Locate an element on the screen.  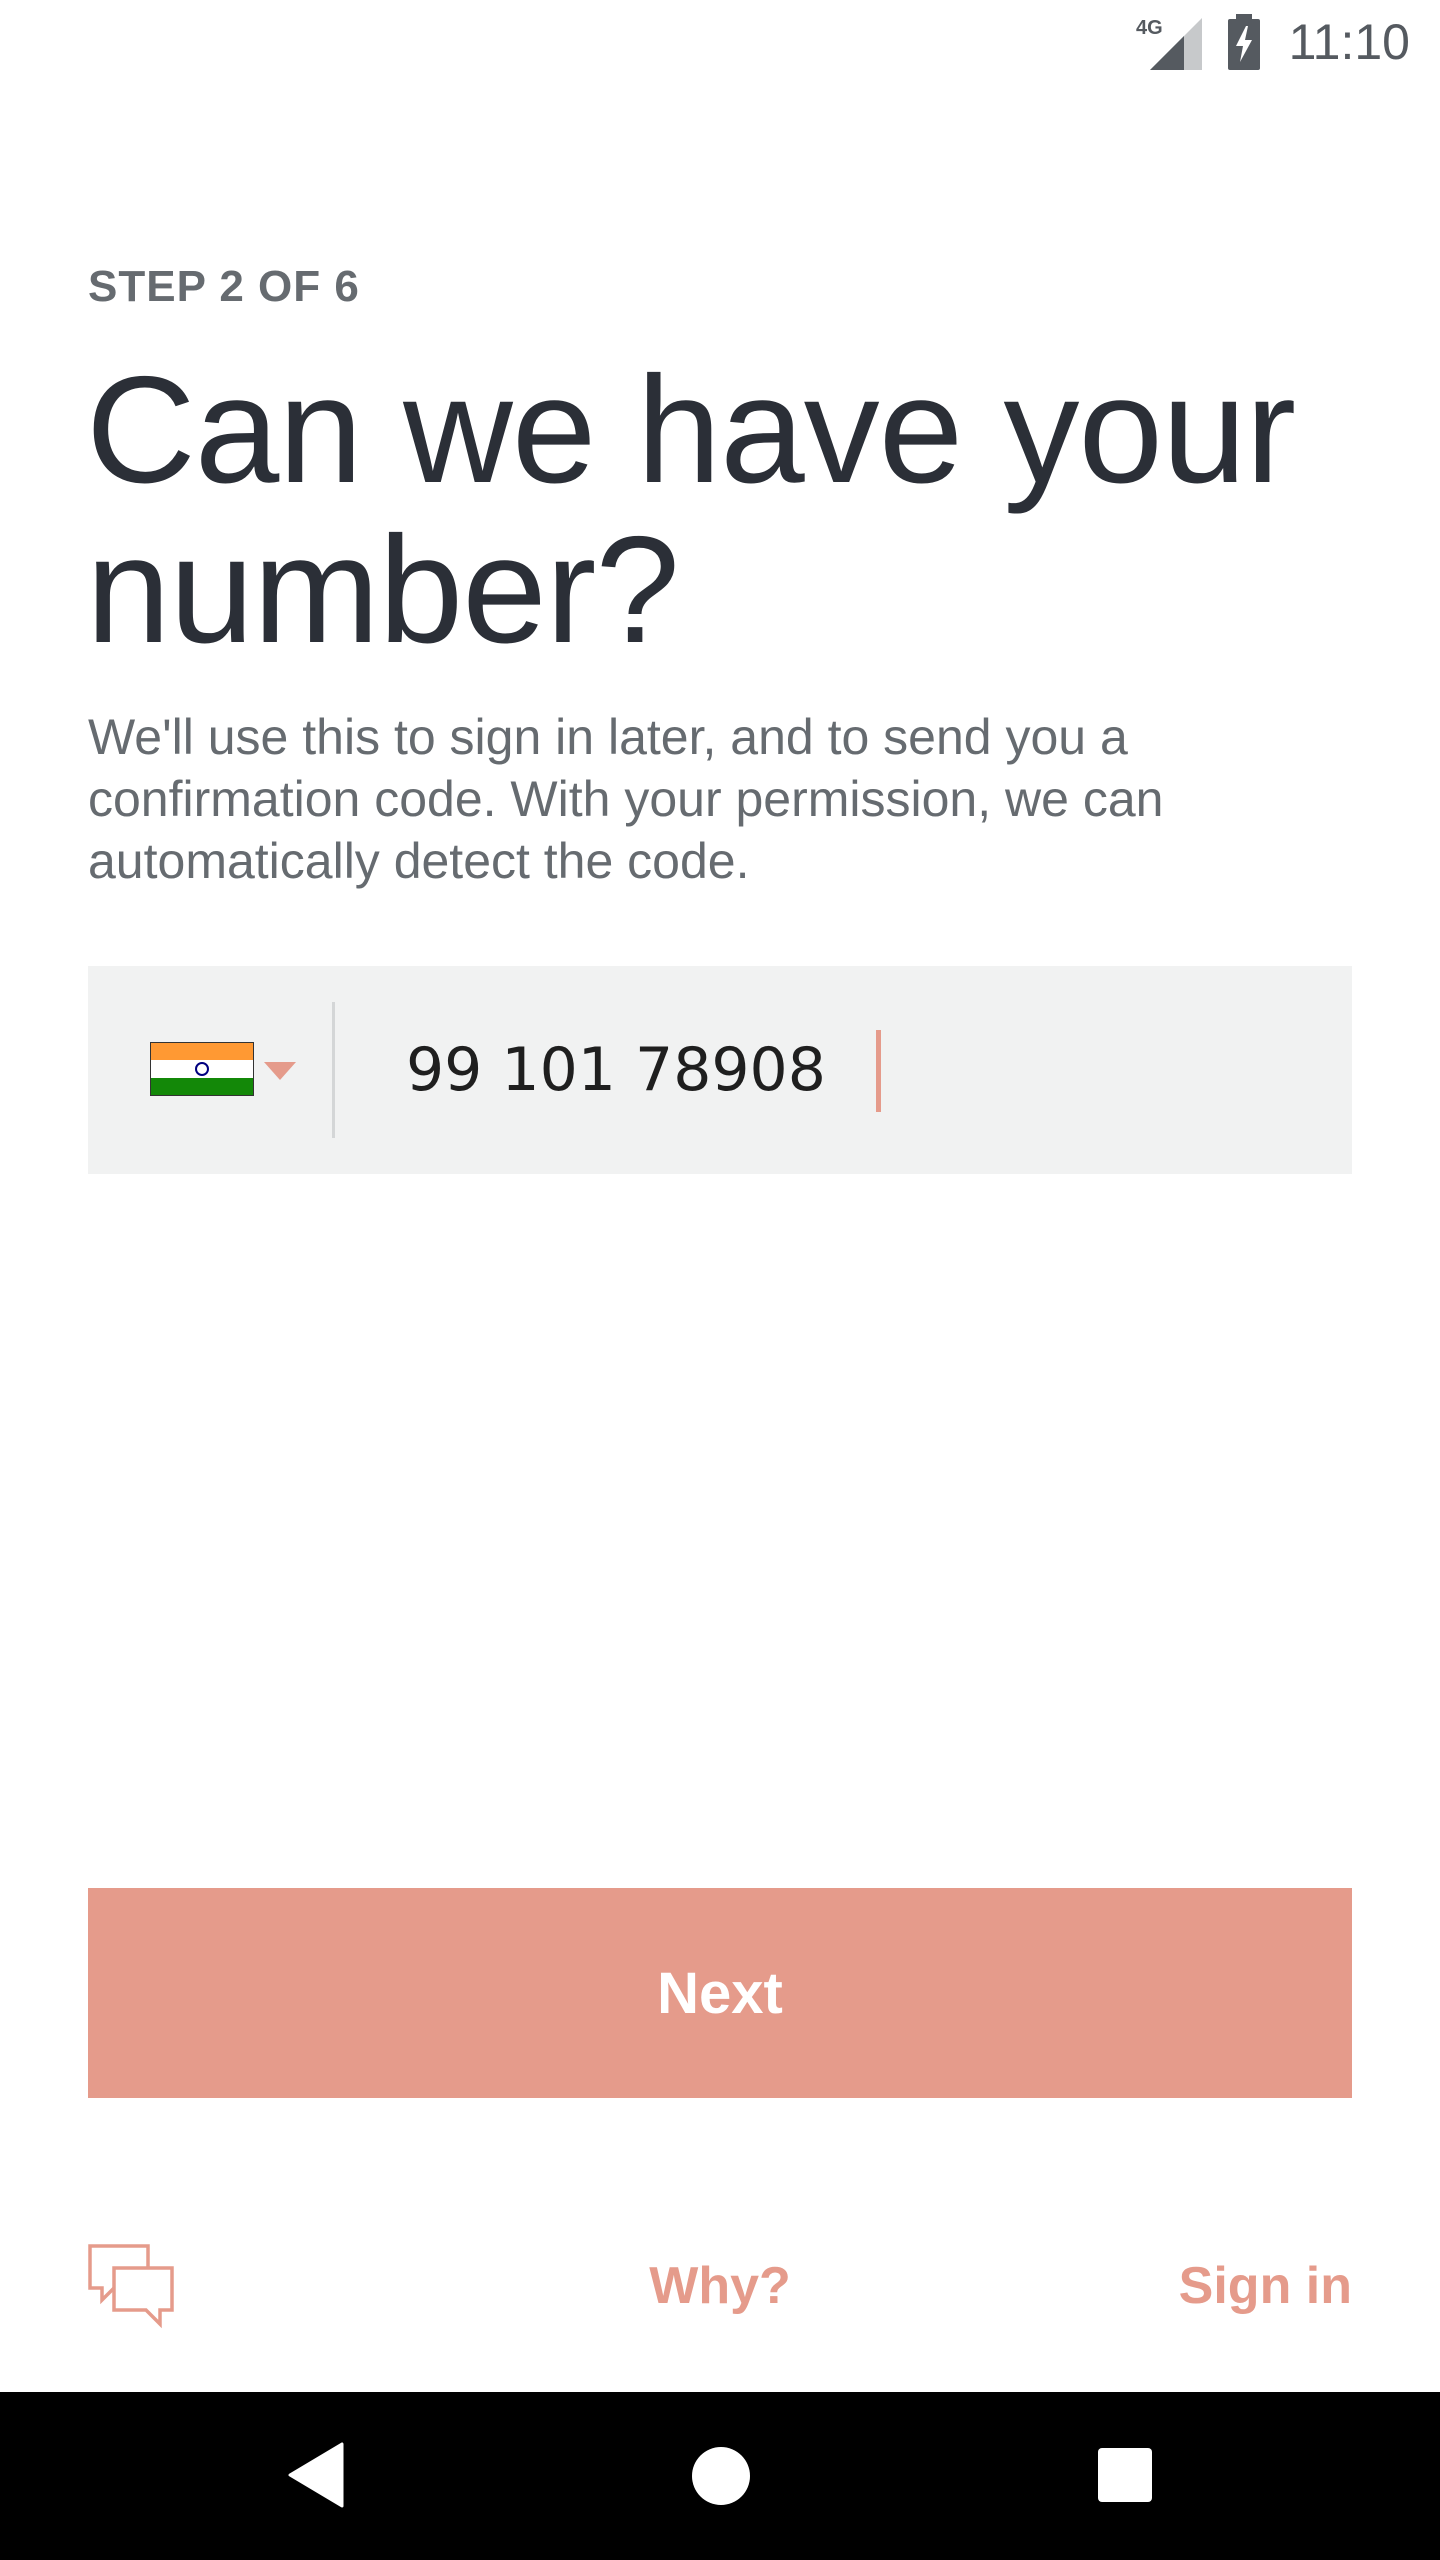
status-time: 11:10 is located at coordinates (1349, 42).